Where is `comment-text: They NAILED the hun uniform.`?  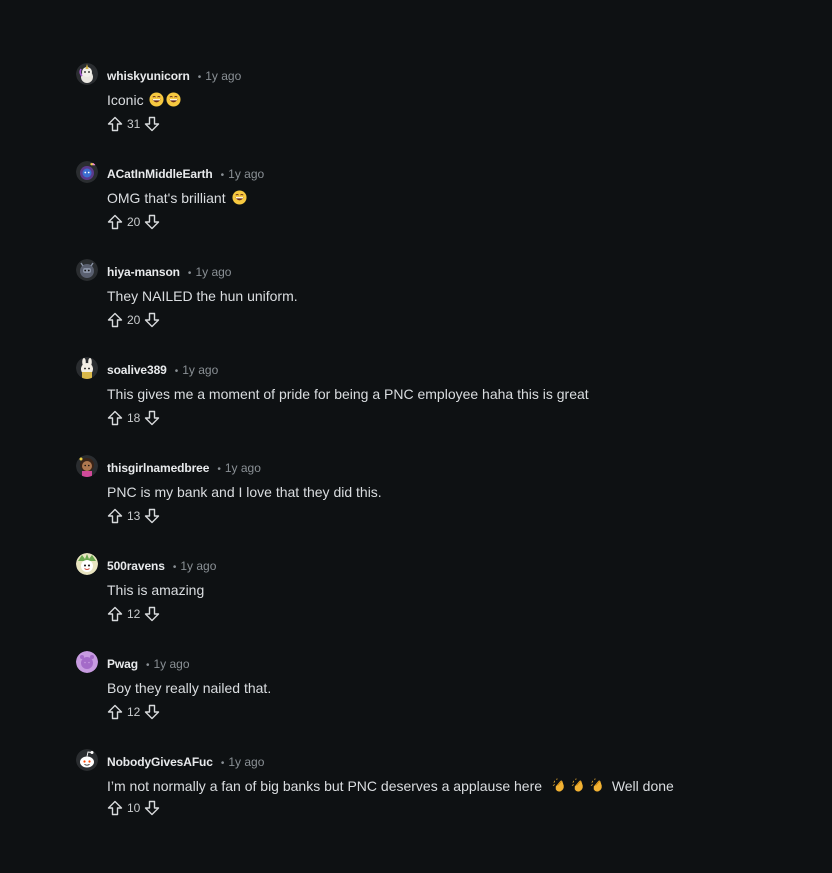
comment-text: They NAILED the hun uniform. is located at coordinates (202, 296).